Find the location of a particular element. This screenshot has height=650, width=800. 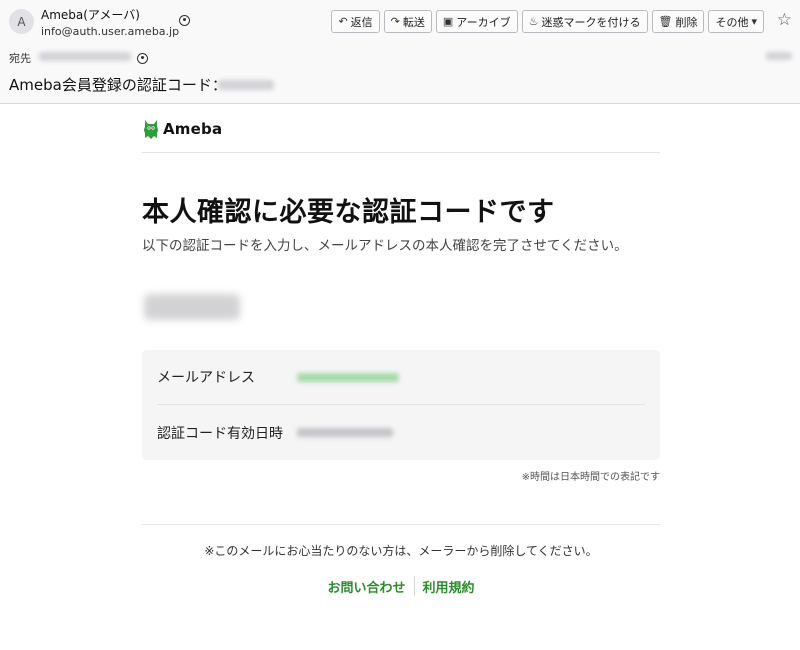

email-value-redacted is located at coordinates (348, 377).